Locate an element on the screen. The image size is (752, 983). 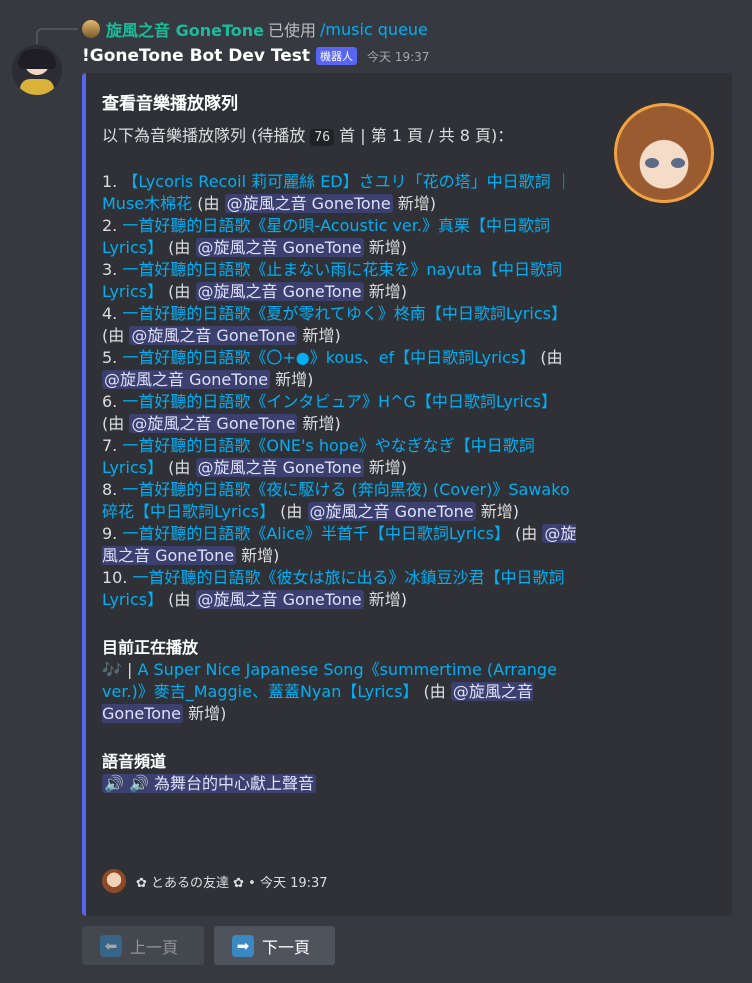
reply-used-label: 已使用 is located at coordinates (291, 30).